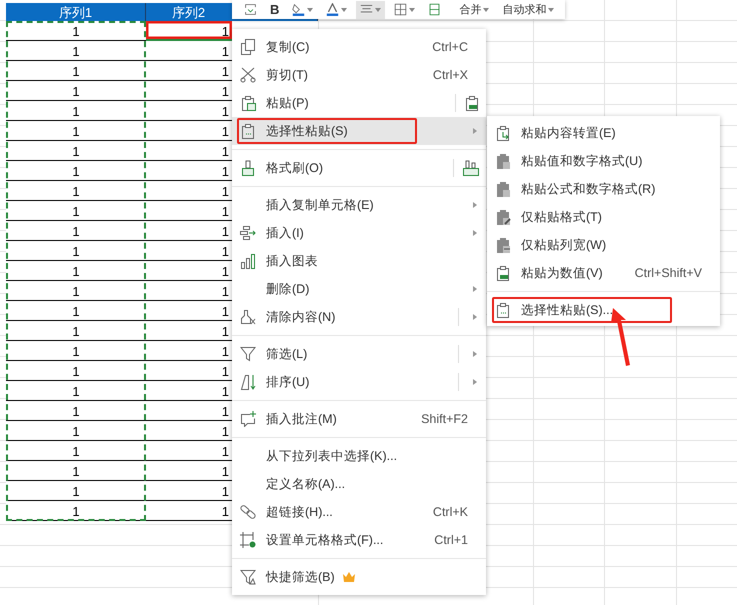  I want to click on menu-item: 格式刷(O), so click(359, 168).